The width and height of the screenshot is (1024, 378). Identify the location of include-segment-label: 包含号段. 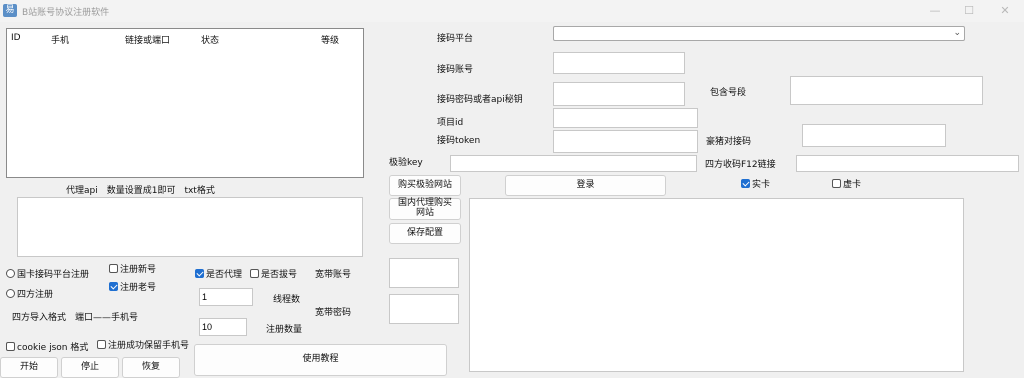
(728, 93).